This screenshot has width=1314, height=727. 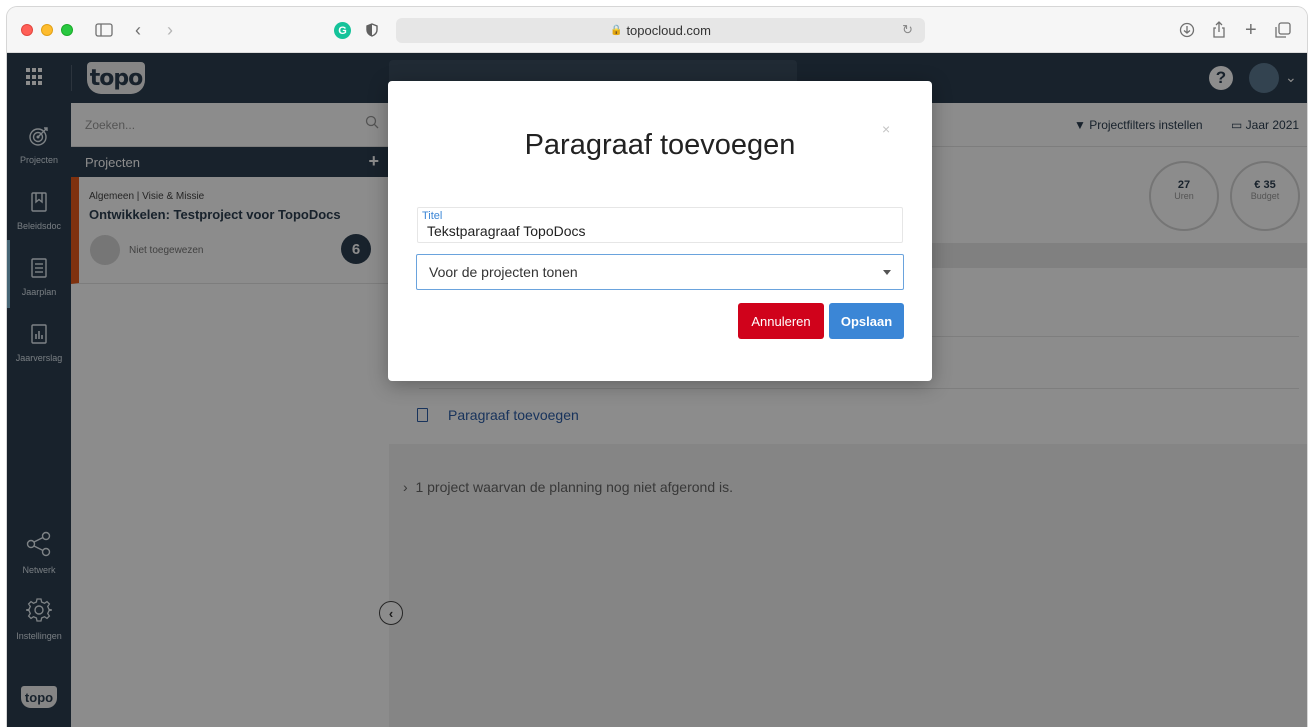 I want to click on reload-icon: ↻, so click(x=907, y=30).